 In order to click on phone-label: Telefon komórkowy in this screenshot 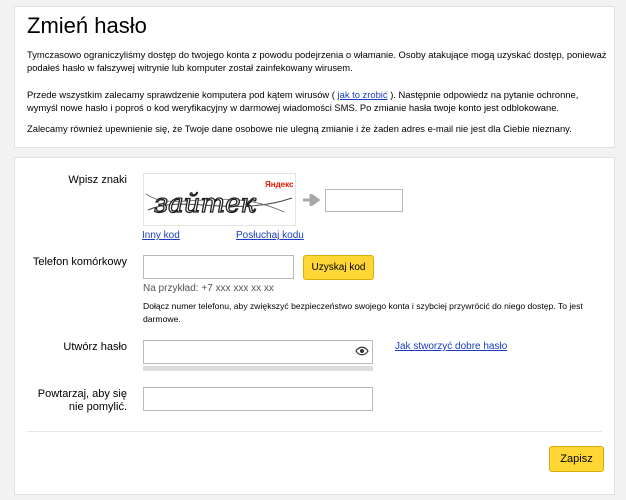, I will do `click(79, 262)`.